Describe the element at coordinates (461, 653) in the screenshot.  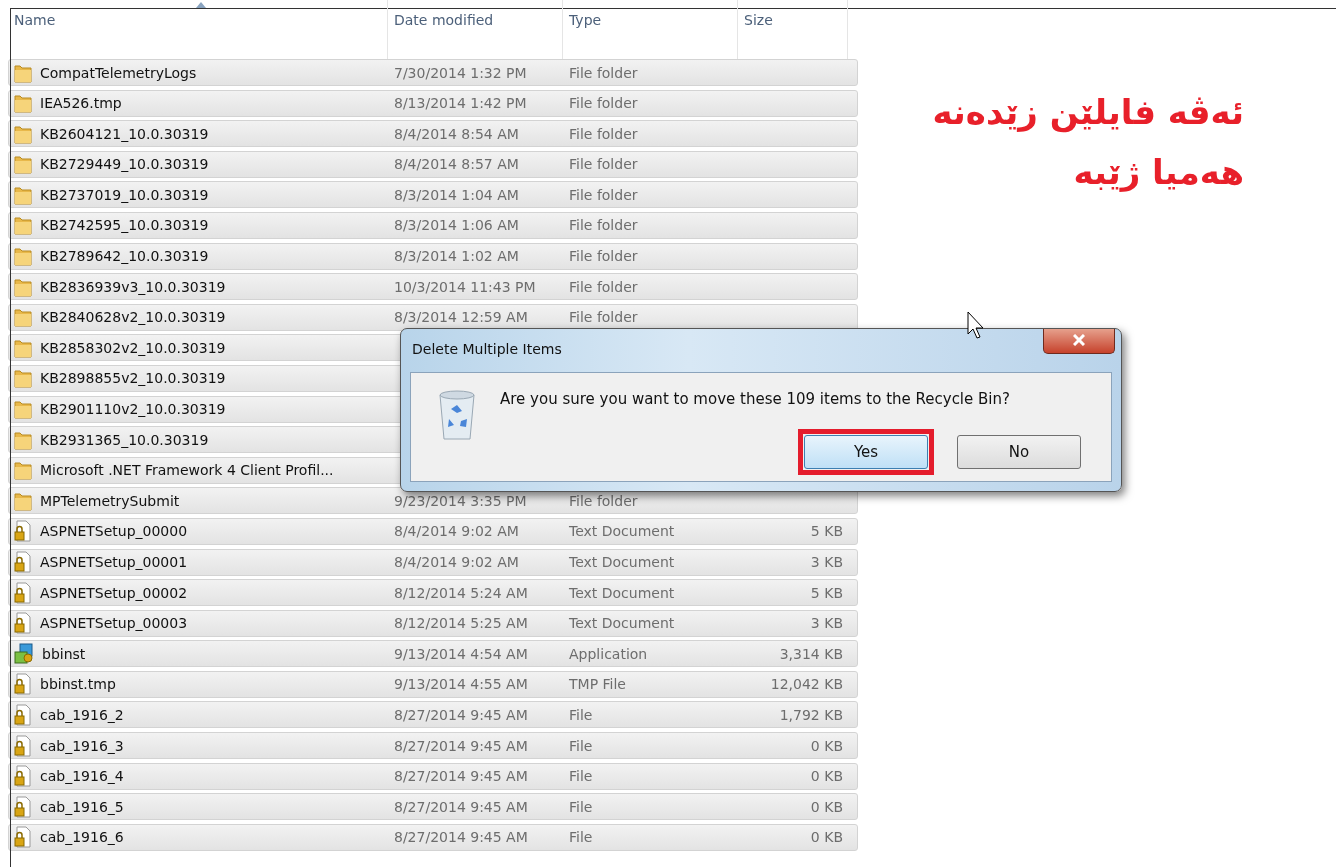
I see `date-modified: 9/13/2014 4:54 AM` at that location.